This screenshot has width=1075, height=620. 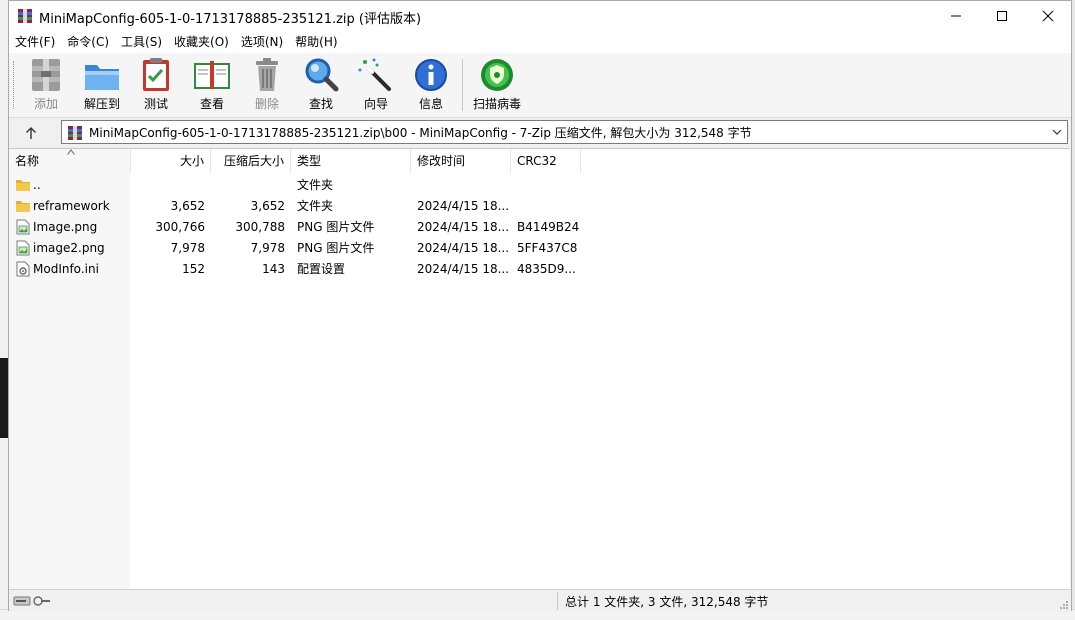 What do you see at coordinates (191, 161) in the screenshot?
I see `column-header-size-label: 大小` at bounding box center [191, 161].